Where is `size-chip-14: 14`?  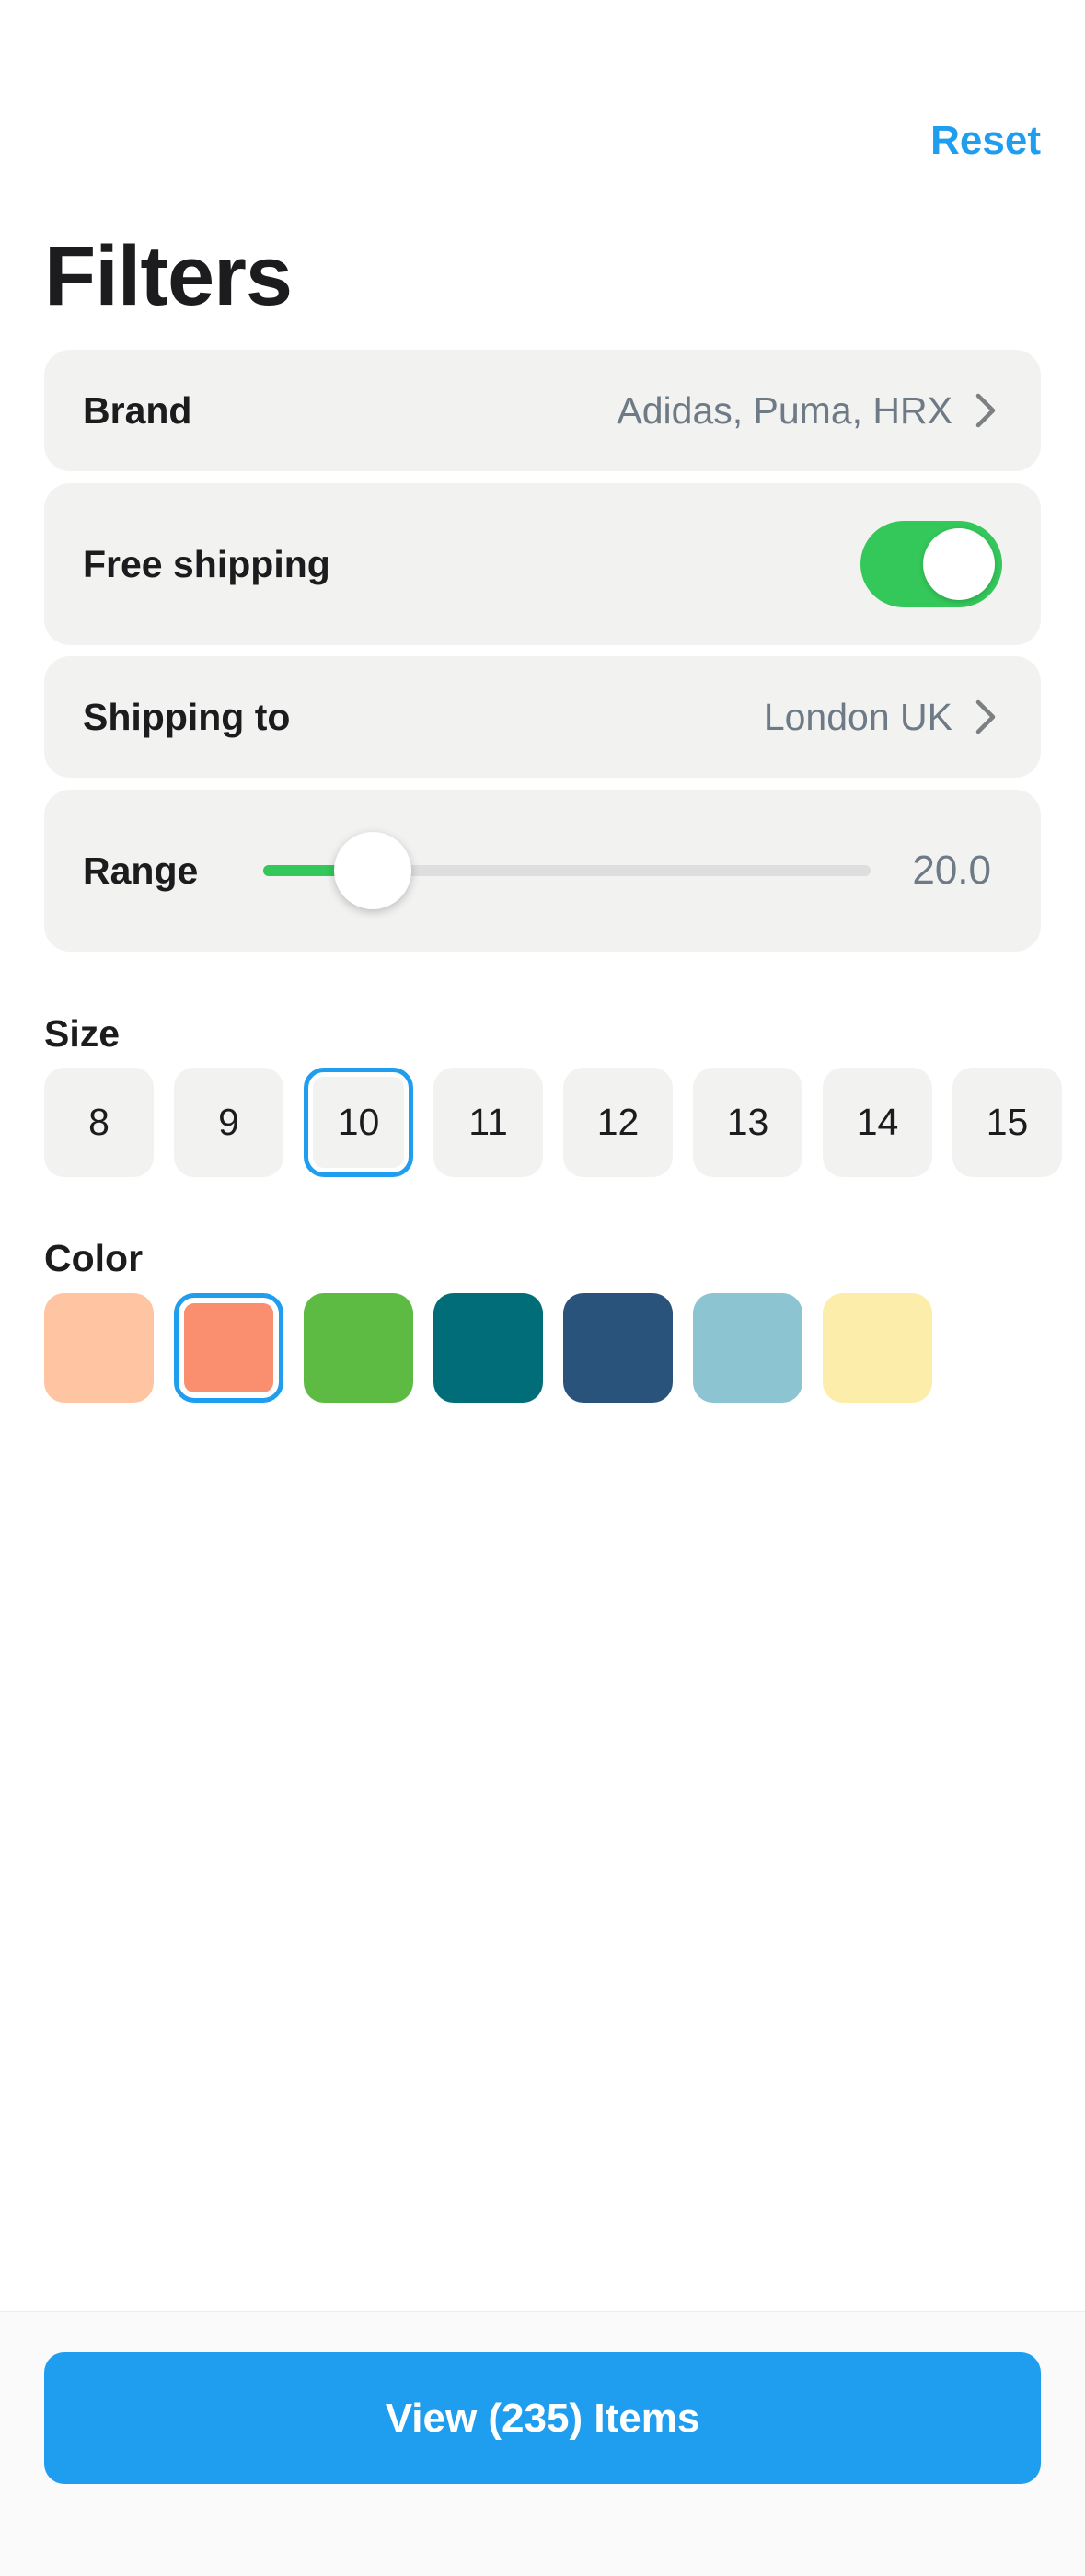
size-chip-14: 14 is located at coordinates (877, 1122).